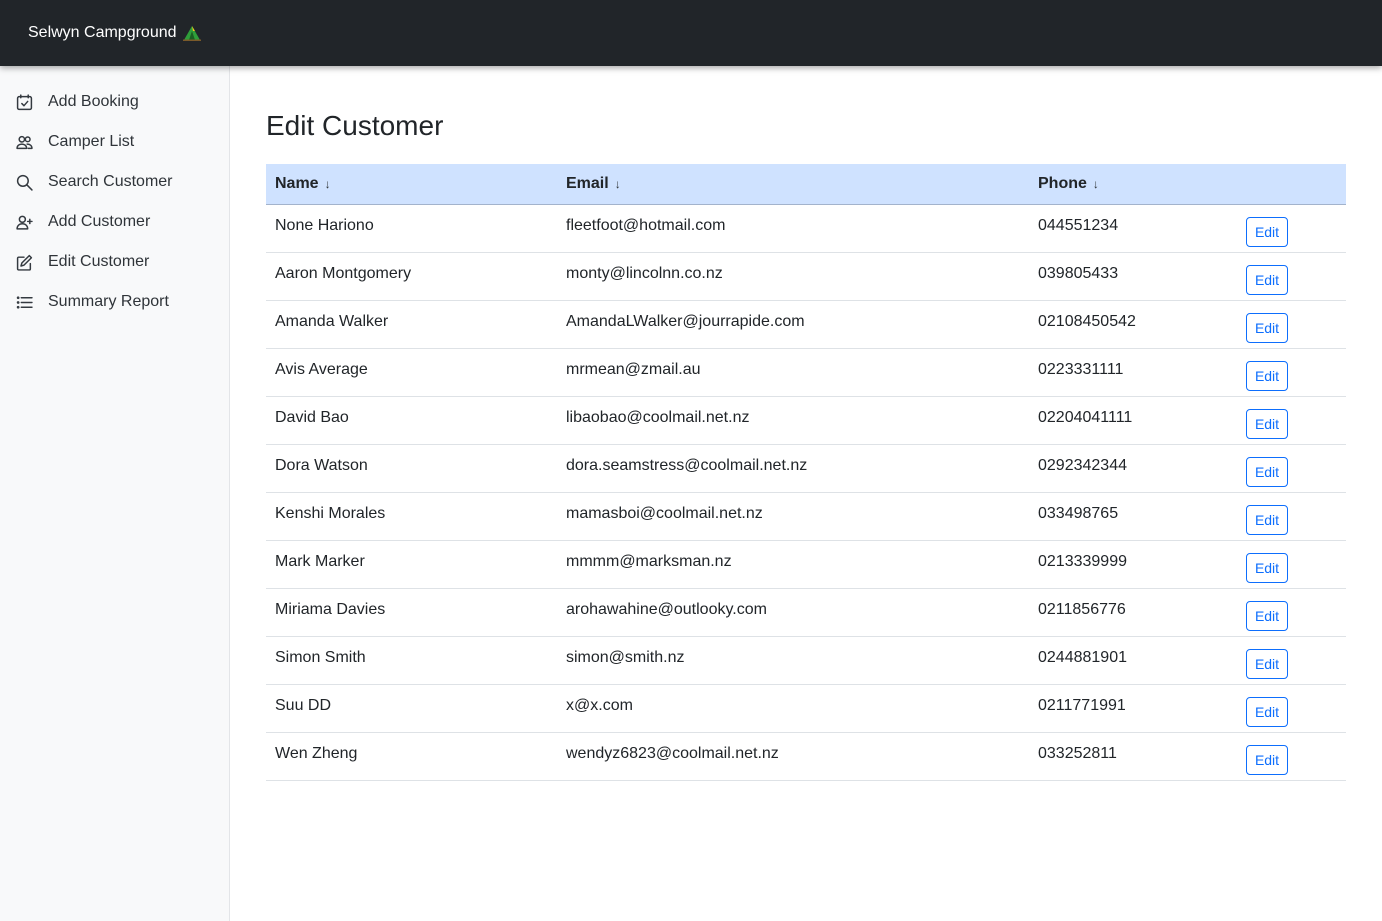  I want to click on sidebar-item-camper-list: Camper List, so click(114, 142).